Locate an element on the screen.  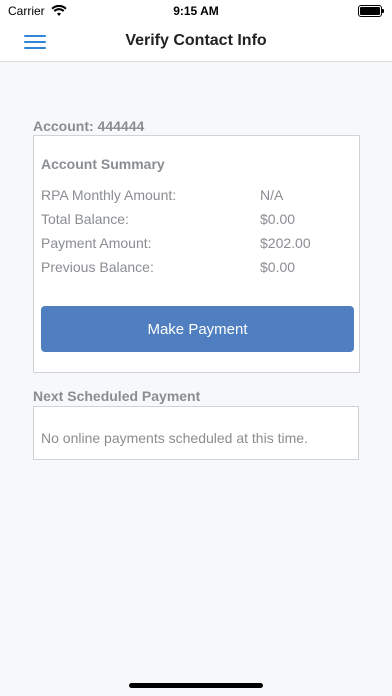
summary-row-payment-amount: Payment Amount: $202.00 is located at coordinates (196, 245).